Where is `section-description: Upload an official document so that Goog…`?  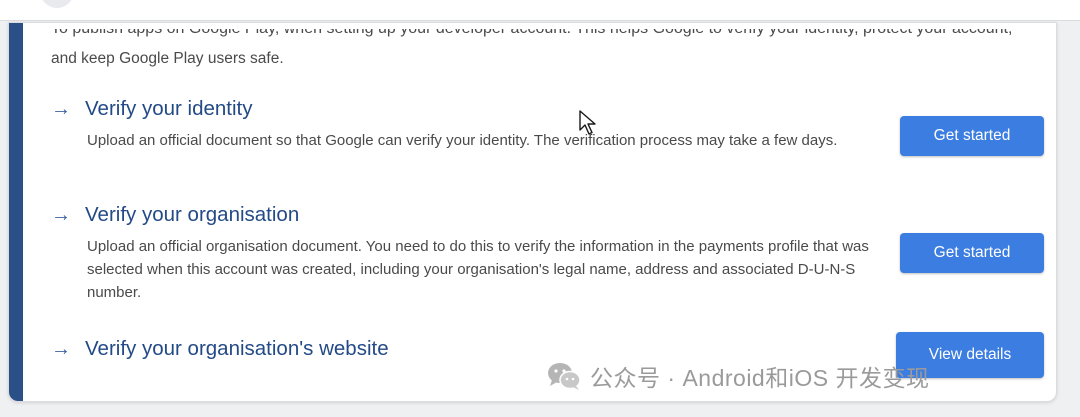
section-description: Upload an official document so that Goog… is located at coordinates (462, 140).